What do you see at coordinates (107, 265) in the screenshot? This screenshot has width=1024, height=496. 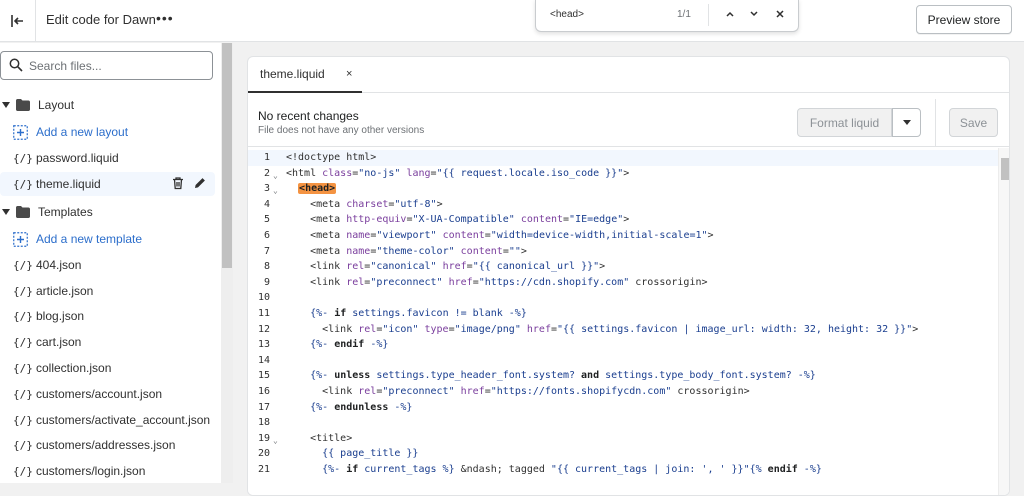 I see `file-template: {/} 404.json` at bounding box center [107, 265].